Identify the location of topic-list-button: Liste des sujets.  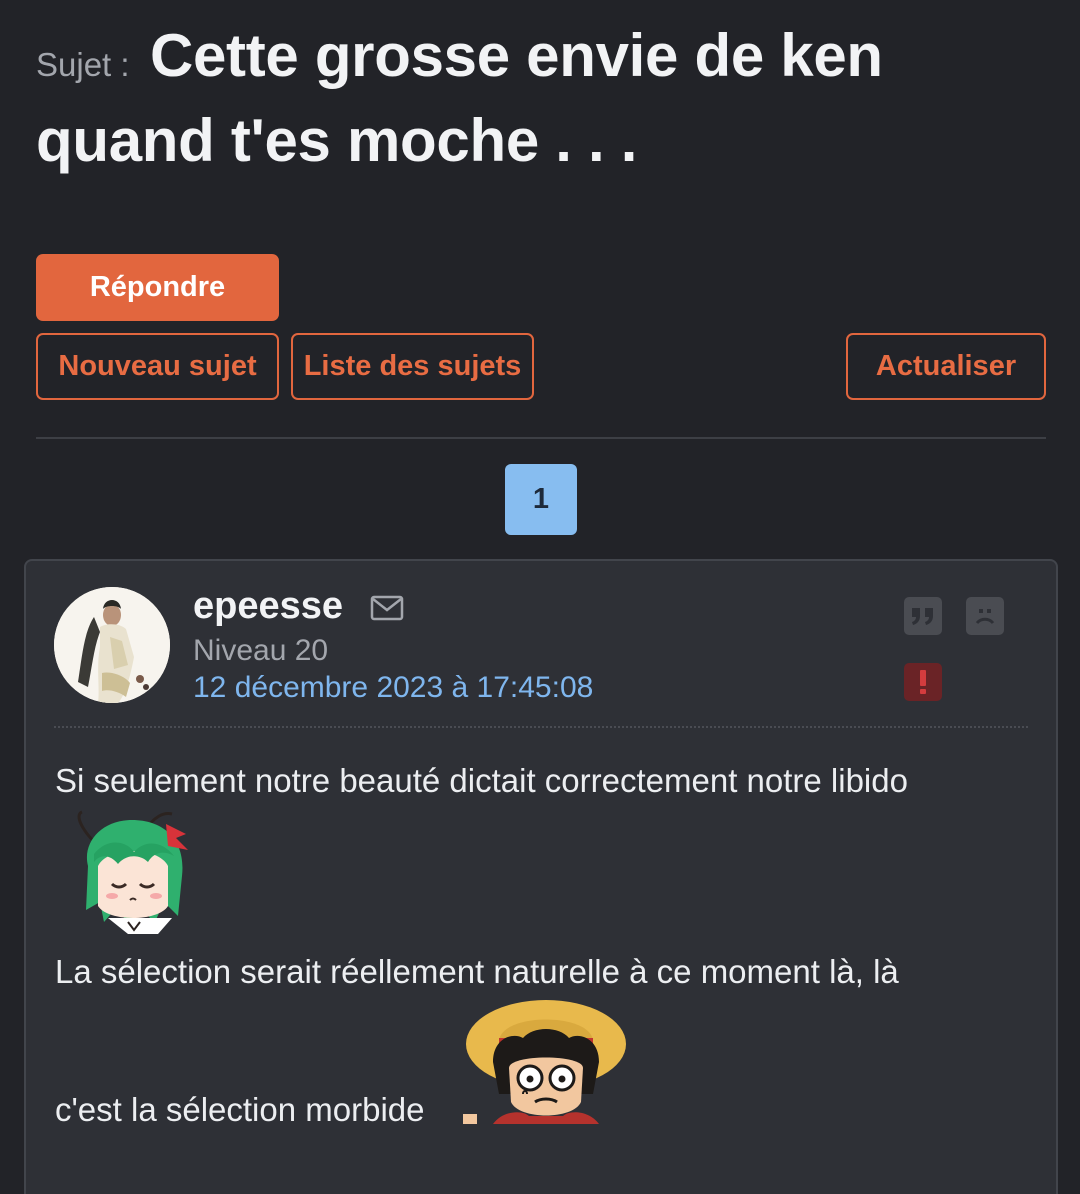
(412, 366).